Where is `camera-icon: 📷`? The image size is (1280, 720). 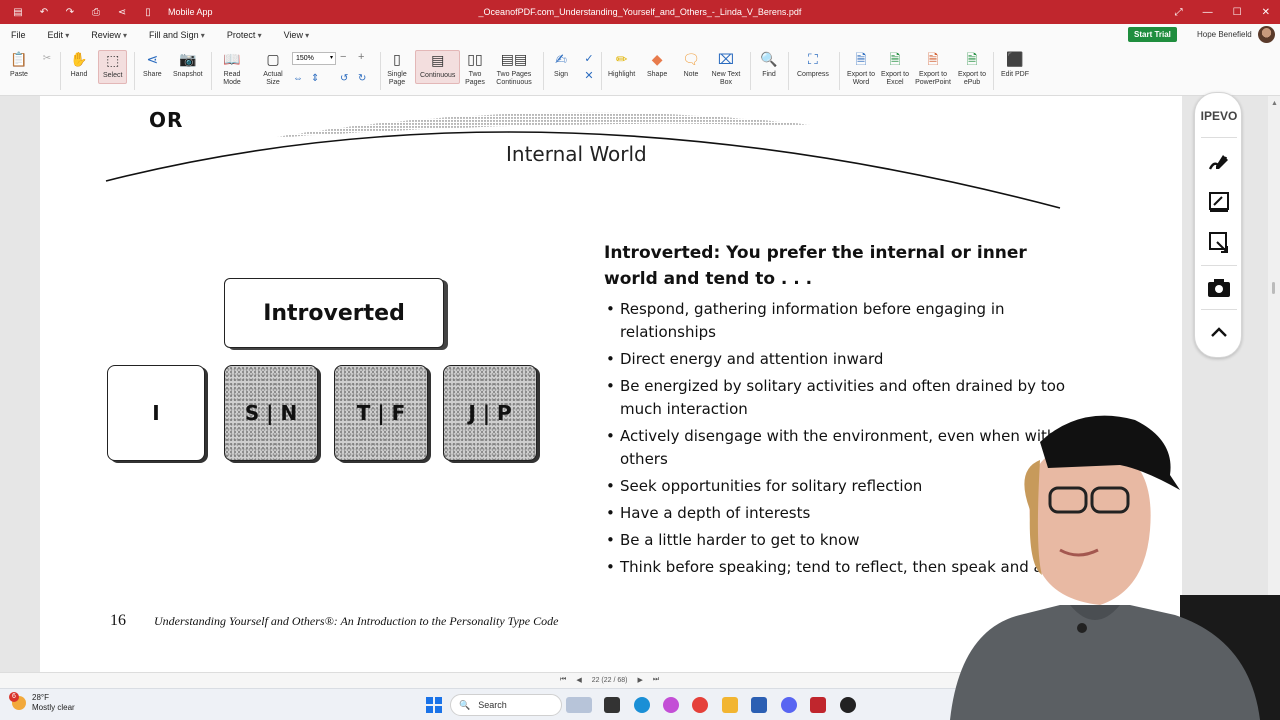
camera-icon: 📷 is located at coordinates (188, 59).